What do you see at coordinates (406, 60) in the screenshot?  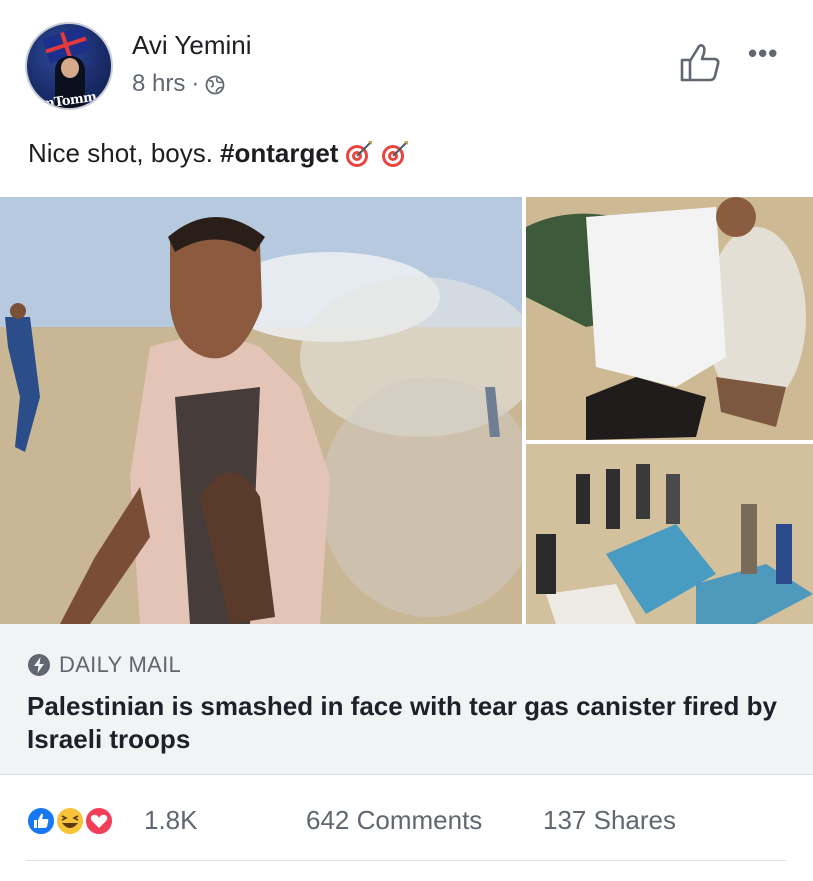 I see `post-header: amTomm Avi Yemini 8 hrs · •••` at bounding box center [406, 60].